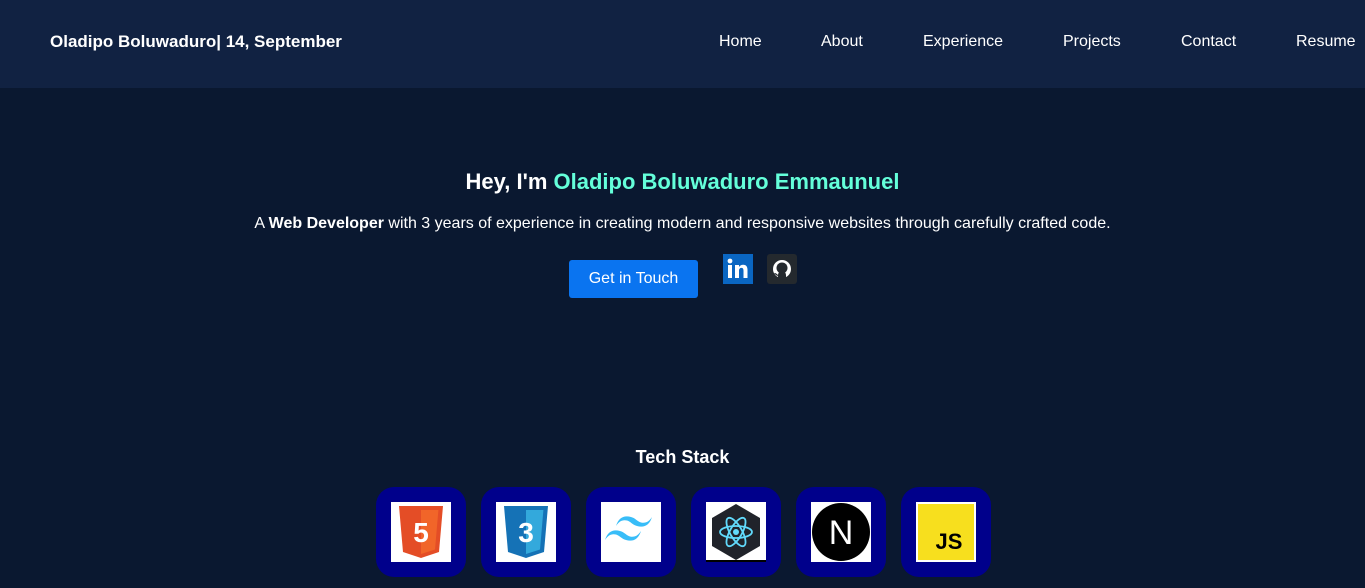 The height and width of the screenshot is (588, 1365). I want to click on react-icon, so click(736, 532).